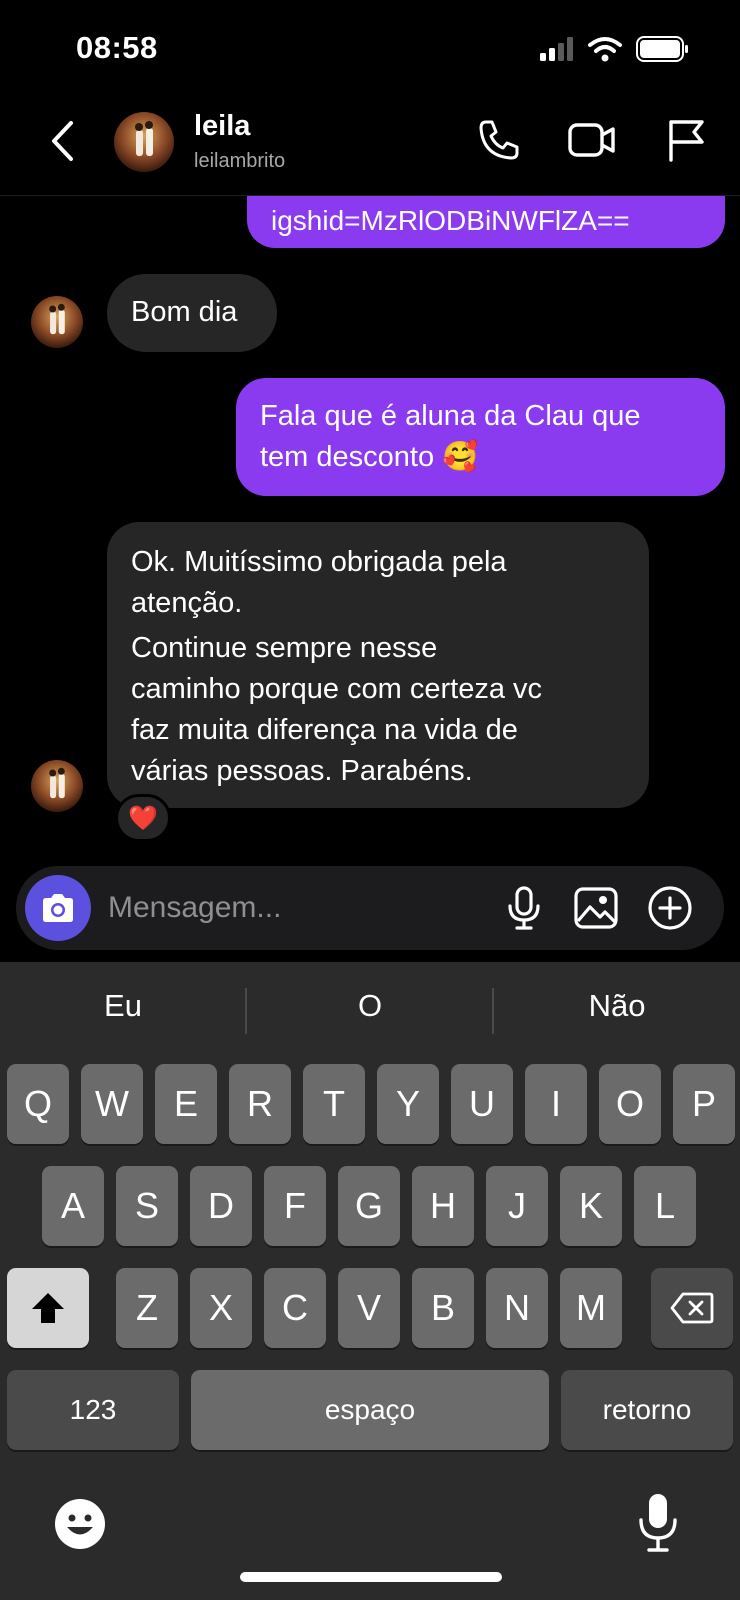  I want to click on space-key: espaço, so click(370, 1410).